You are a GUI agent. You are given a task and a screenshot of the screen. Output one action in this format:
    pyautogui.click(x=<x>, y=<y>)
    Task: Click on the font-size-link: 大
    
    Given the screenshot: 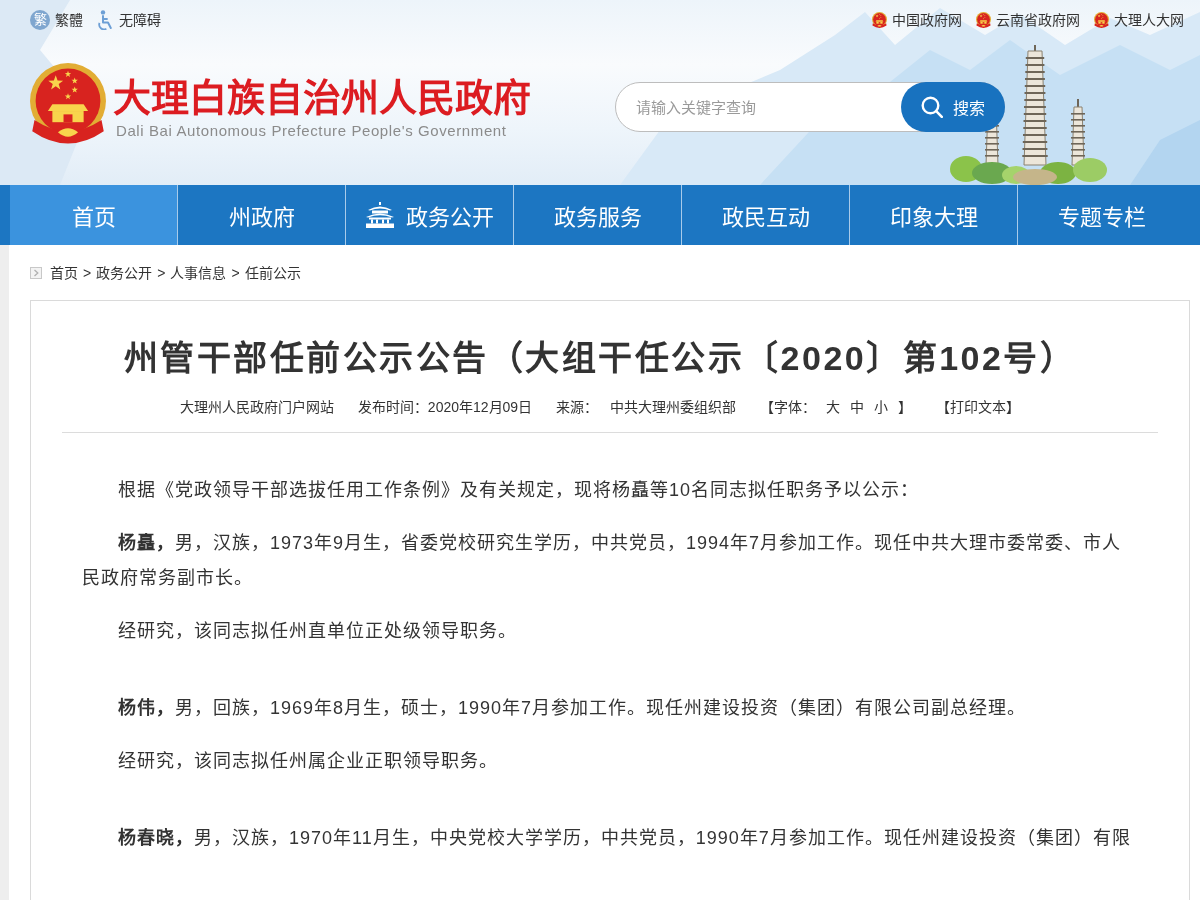 What is the action you would take?
    pyautogui.click(x=833, y=407)
    